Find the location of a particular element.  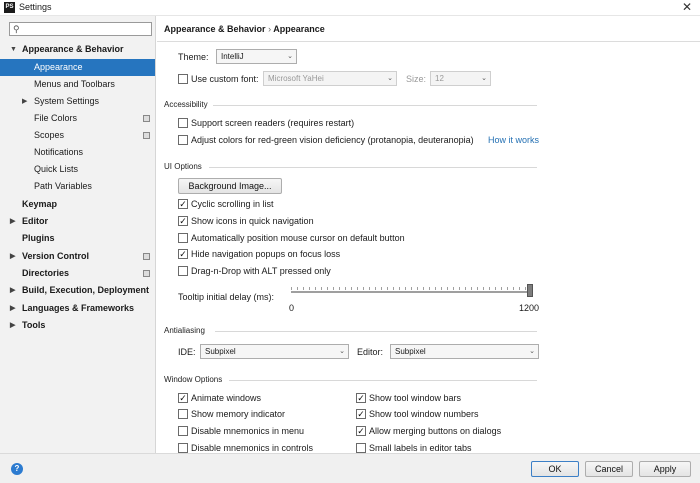

font-select: Microsoft YaHei ⌄ is located at coordinates (330, 78).